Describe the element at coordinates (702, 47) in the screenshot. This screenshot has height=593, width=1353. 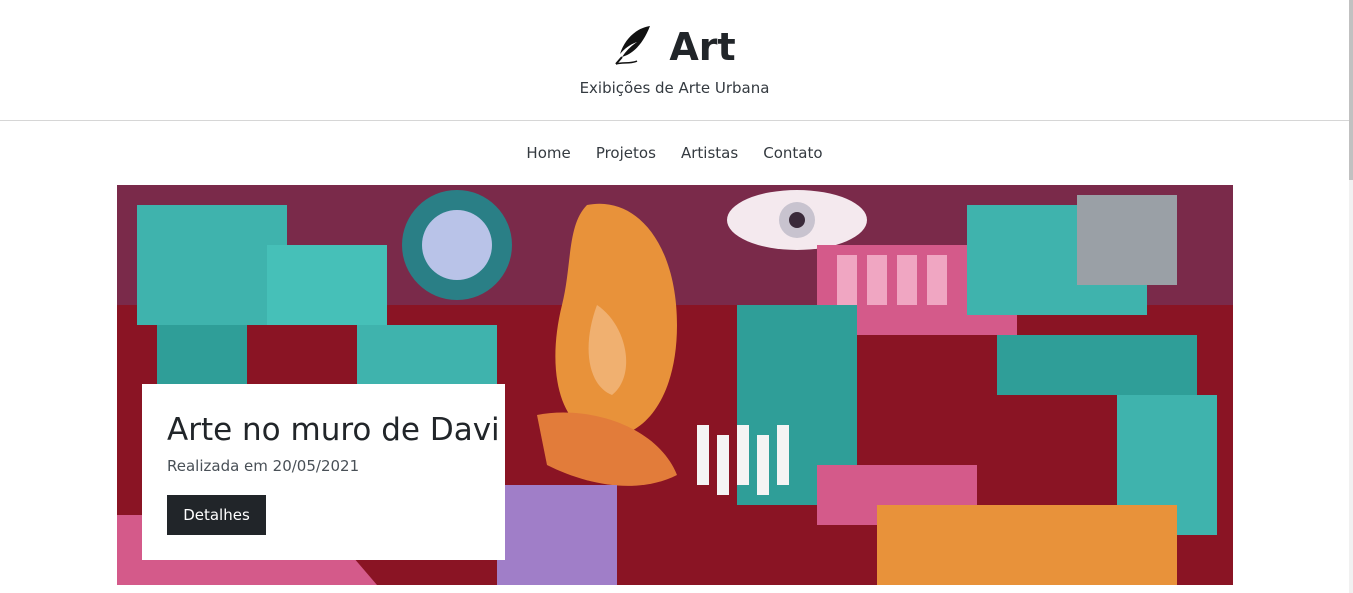
I see `brand-title: Art` at that location.